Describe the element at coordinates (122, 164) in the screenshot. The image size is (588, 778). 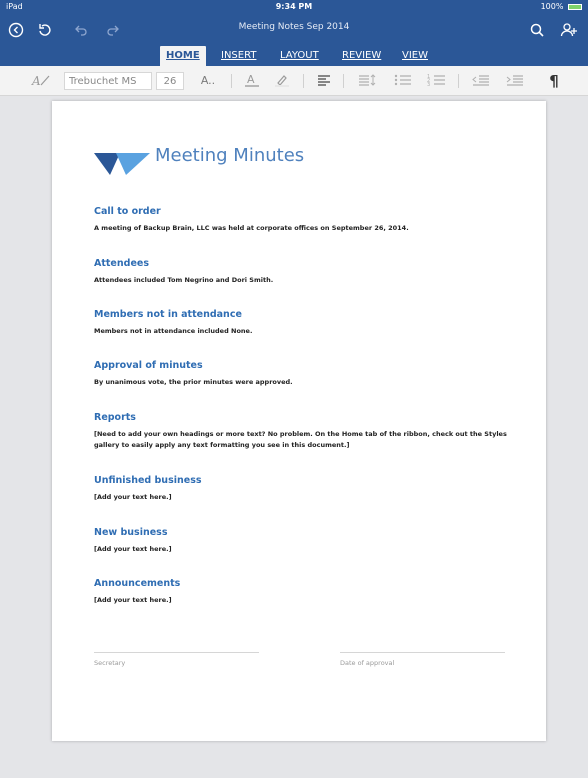
I see `logo-icon` at that location.